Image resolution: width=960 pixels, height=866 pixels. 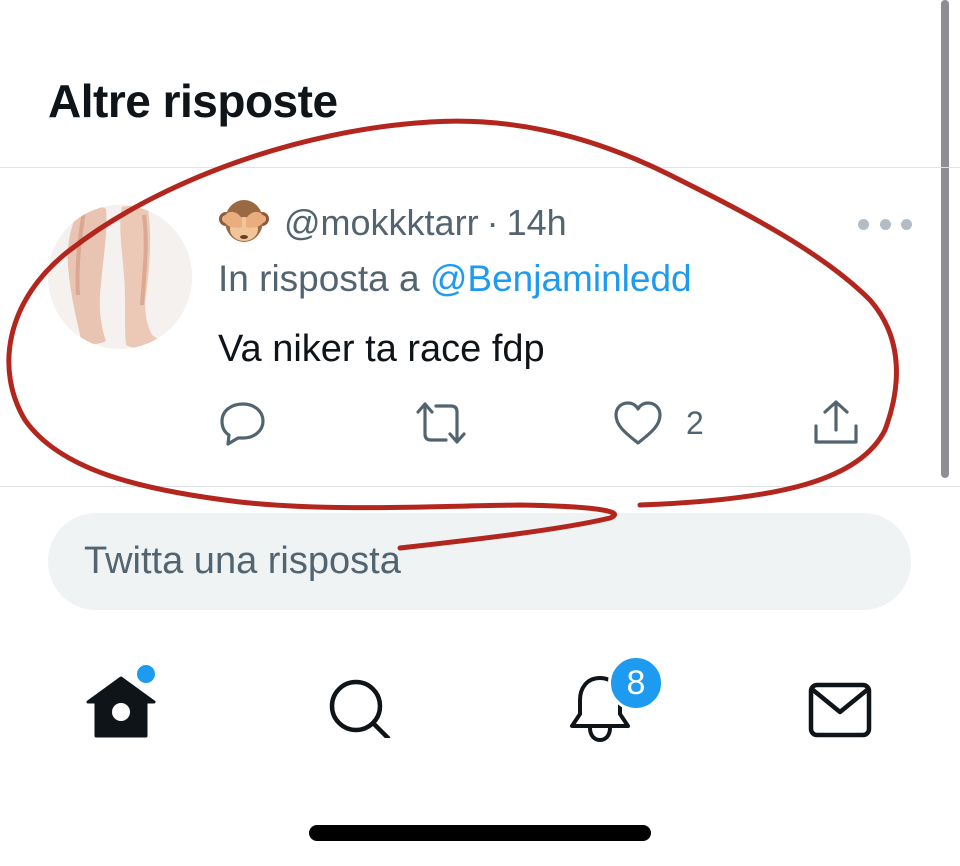 I want to click on like-button: 2, so click(x=658, y=423).